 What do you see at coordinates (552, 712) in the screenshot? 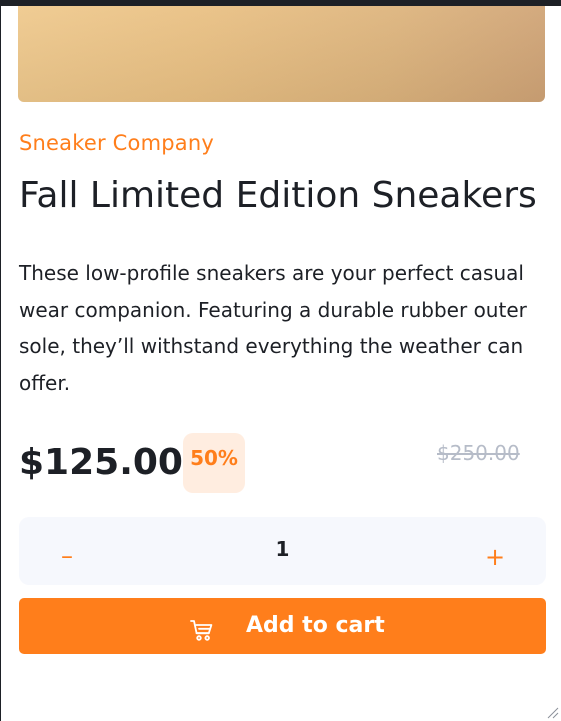
I see `resize-grip-icon` at bounding box center [552, 712].